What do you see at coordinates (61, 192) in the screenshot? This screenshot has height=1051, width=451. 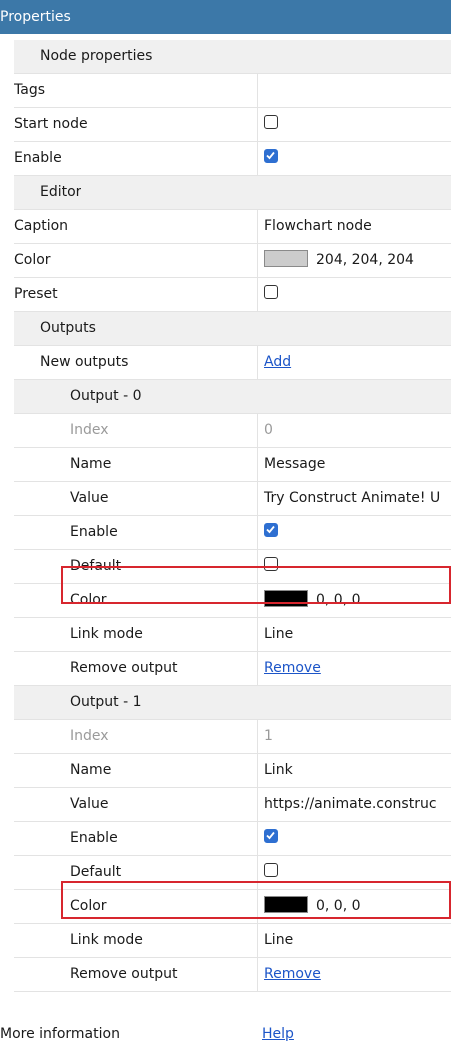 I see `category-label: Editor` at bounding box center [61, 192].